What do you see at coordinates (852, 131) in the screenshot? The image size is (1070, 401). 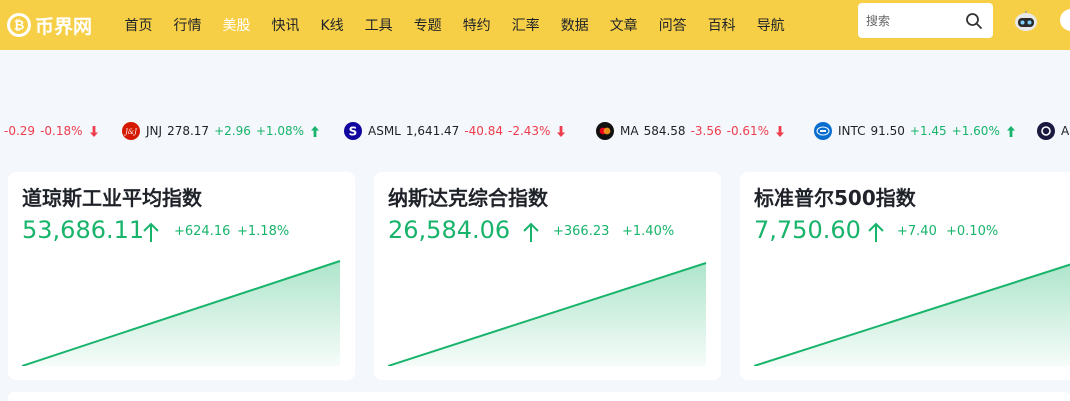 I see `ticker-symbol: INTC` at bounding box center [852, 131].